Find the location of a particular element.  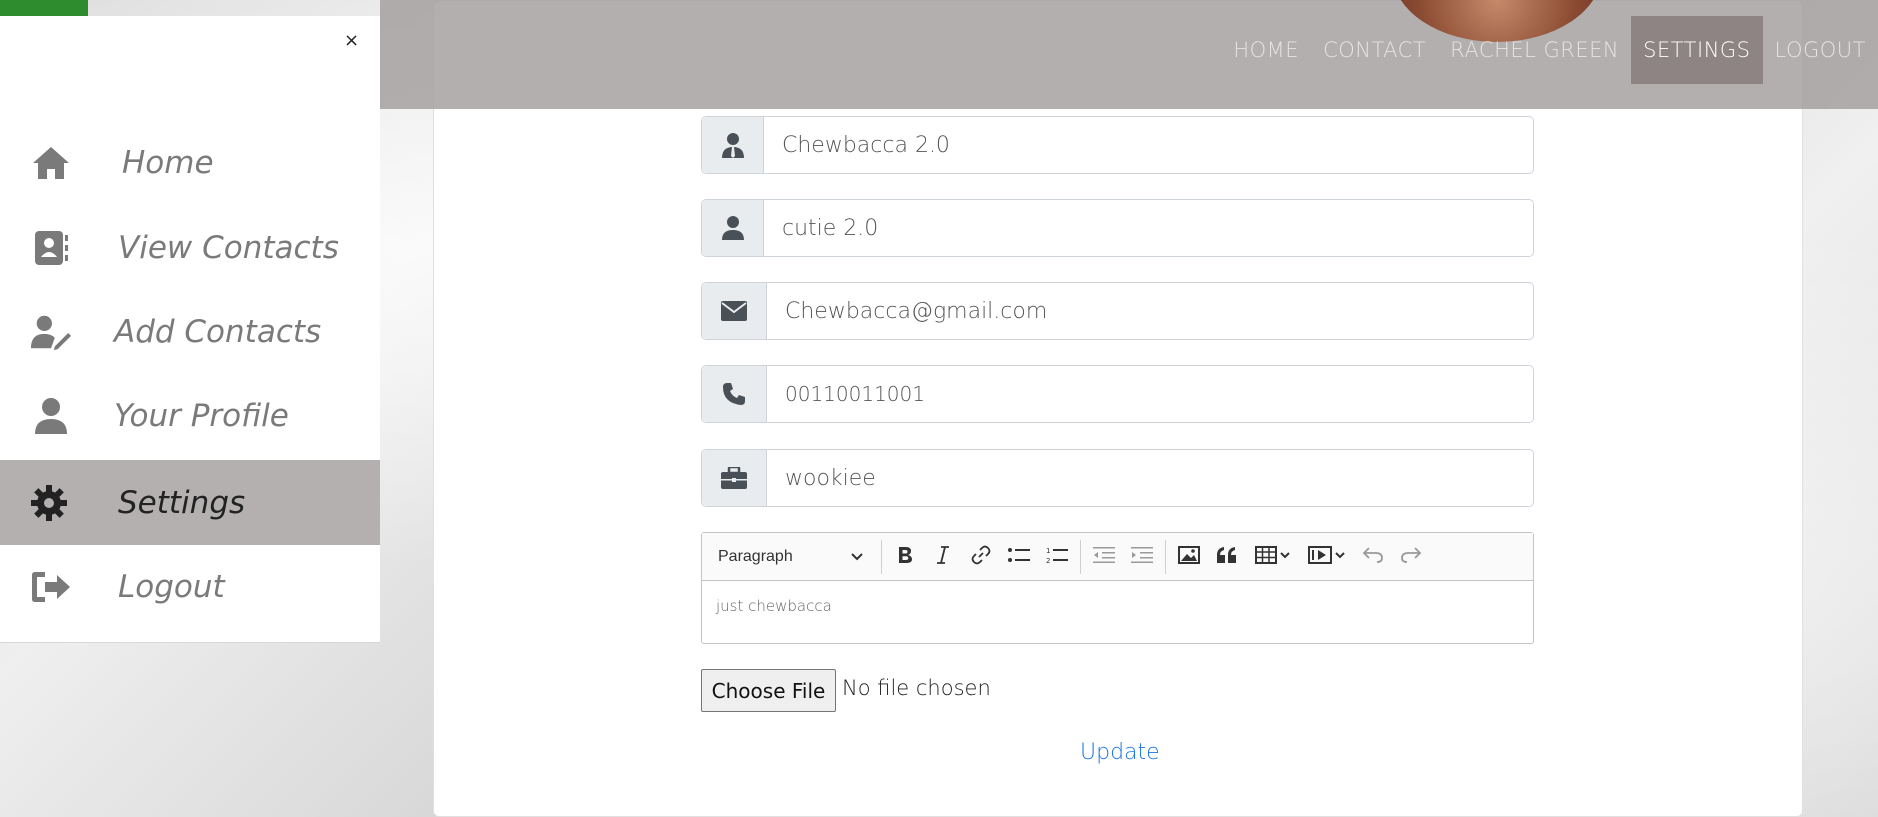

bulleted-list-icon is located at coordinates (1019, 557).